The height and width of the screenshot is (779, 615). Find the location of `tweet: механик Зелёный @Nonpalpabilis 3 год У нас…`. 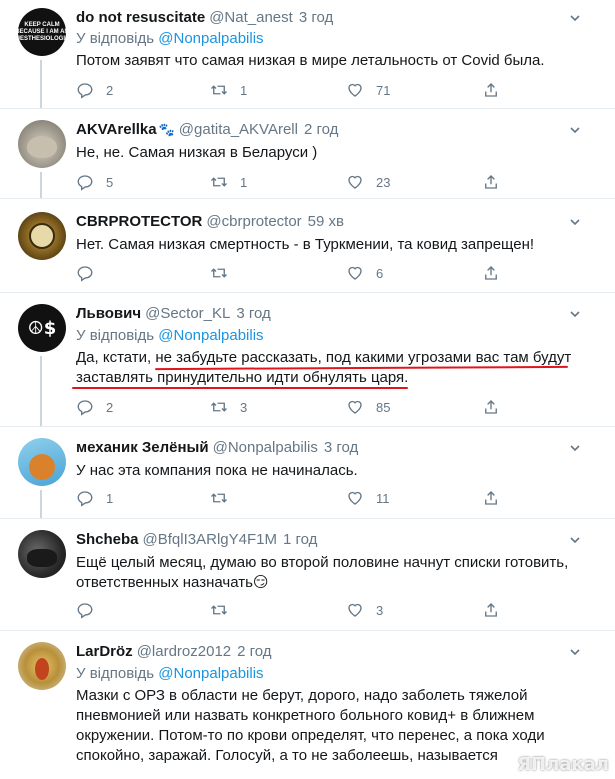

tweet: механик Зелёный @Nonpalpabilis 3 год У нас… is located at coordinates (307, 472).